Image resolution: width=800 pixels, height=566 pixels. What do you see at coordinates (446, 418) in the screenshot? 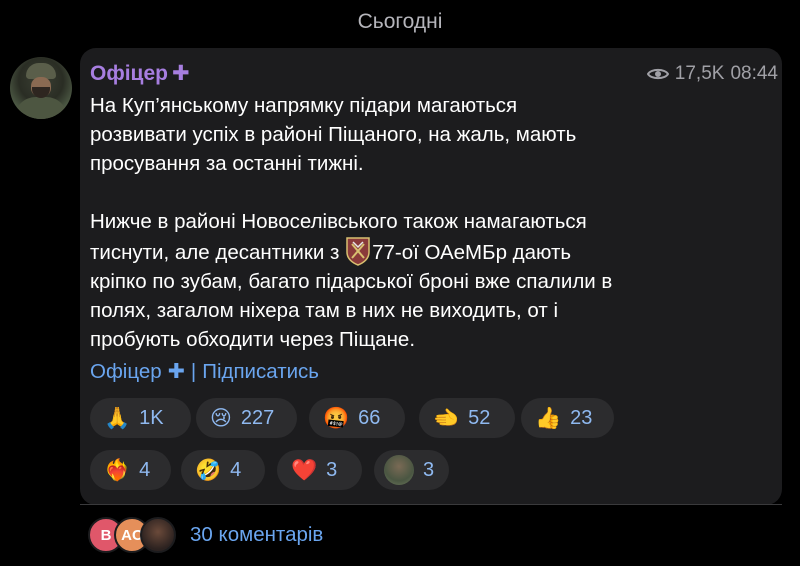
I see `hand-icon: 🫲` at bounding box center [446, 418].